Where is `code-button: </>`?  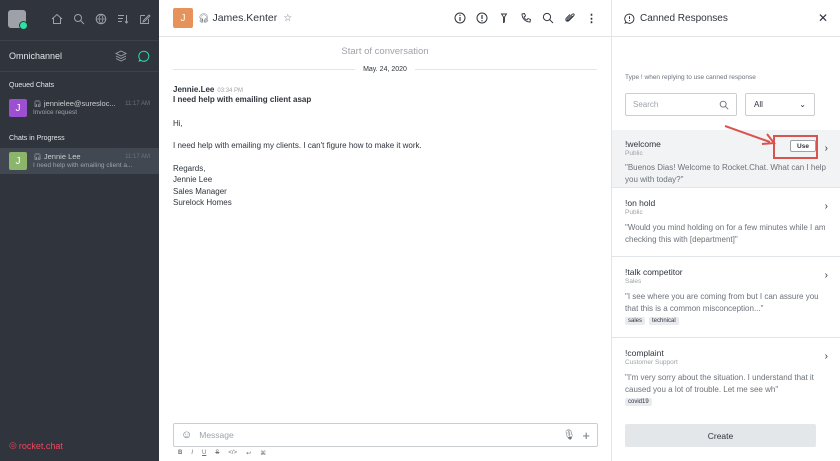 code-button: </> is located at coordinates (232, 453).